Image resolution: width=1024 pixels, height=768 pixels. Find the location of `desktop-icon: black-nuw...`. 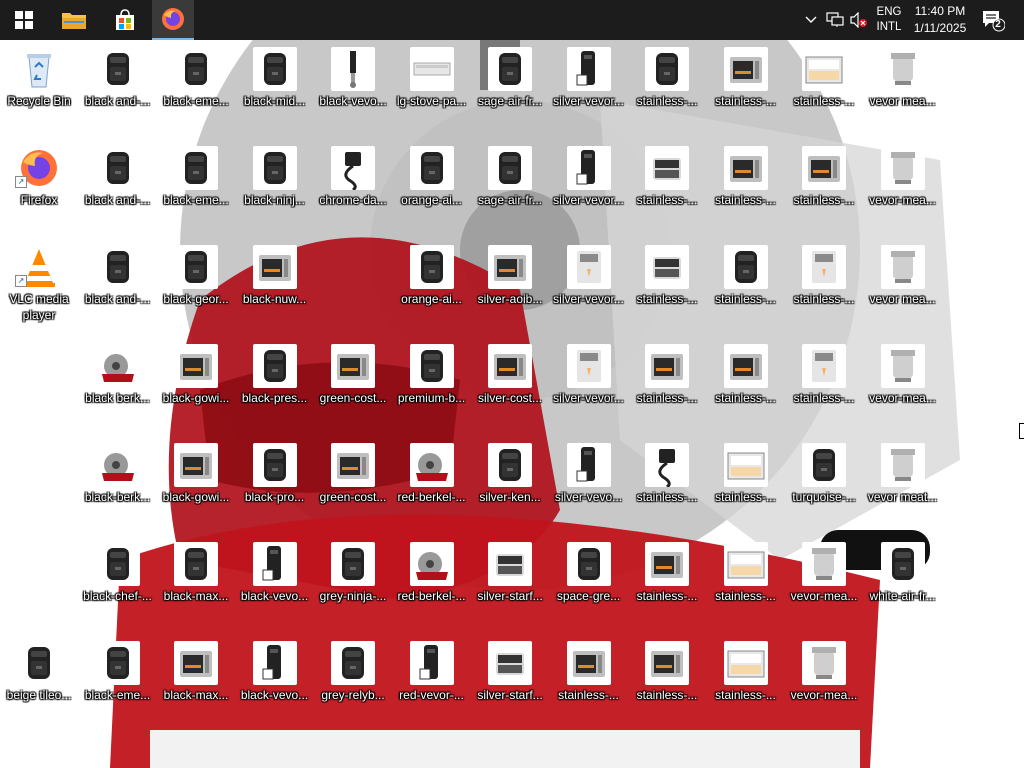

desktop-icon: black-nuw... is located at coordinates (275, 283).